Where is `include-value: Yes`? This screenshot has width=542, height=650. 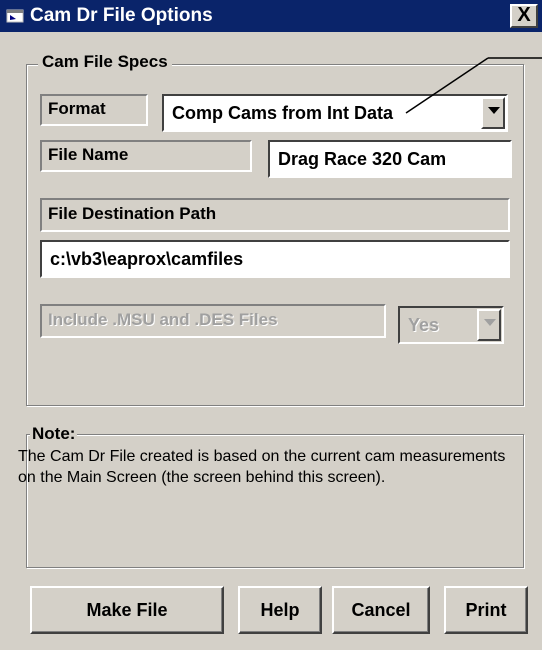 include-value: Yes is located at coordinates (424, 325).